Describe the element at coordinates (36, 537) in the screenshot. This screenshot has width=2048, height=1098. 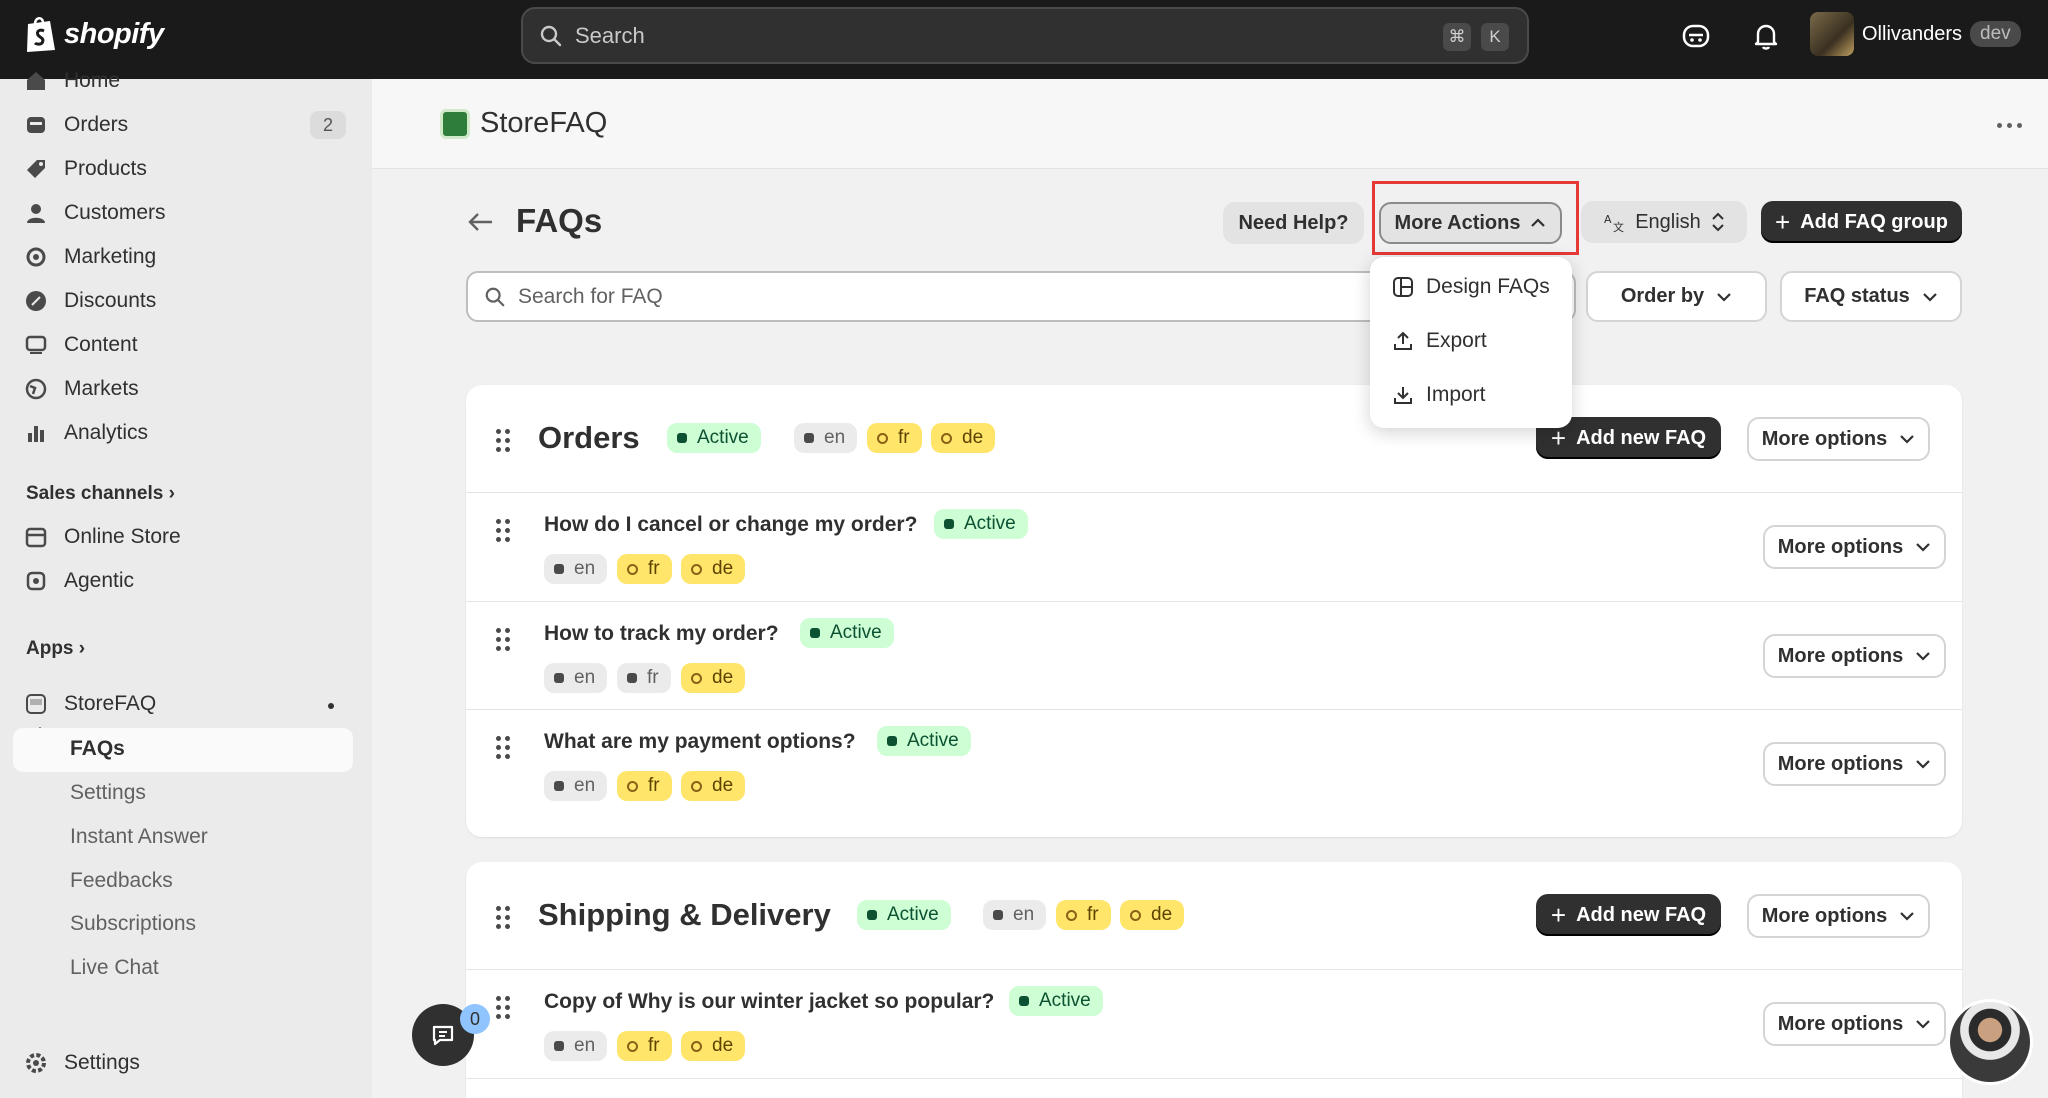
I see `store-icon` at that location.